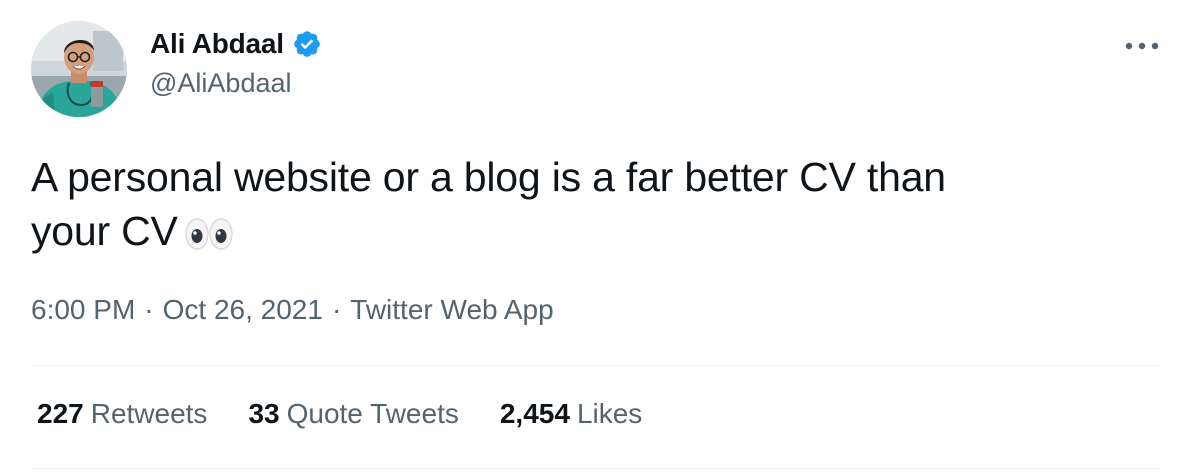 The image size is (1200, 472). What do you see at coordinates (1142, 46) in the screenshot?
I see `more-options-icon` at bounding box center [1142, 46].